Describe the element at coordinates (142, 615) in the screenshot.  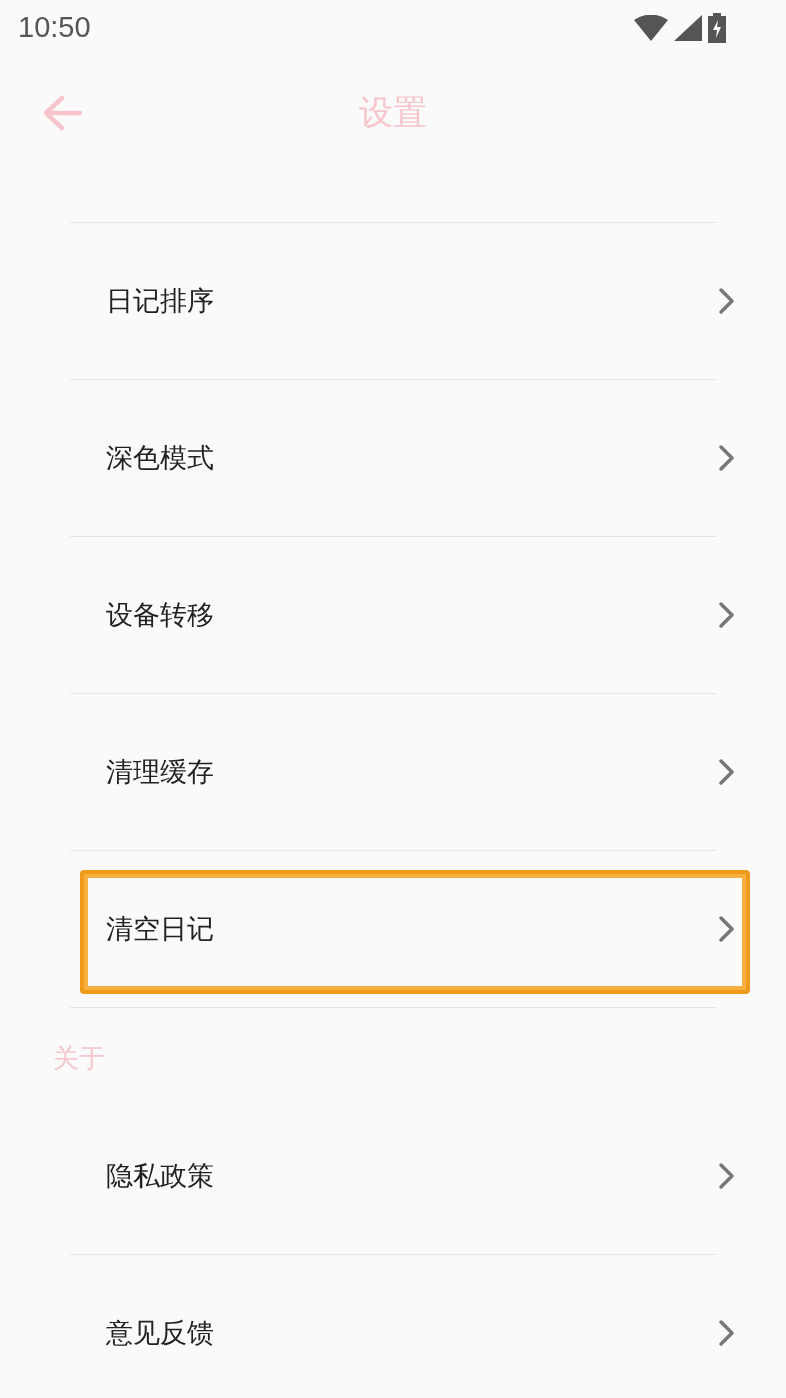
I see `settings-item: 设备转移` at that location.